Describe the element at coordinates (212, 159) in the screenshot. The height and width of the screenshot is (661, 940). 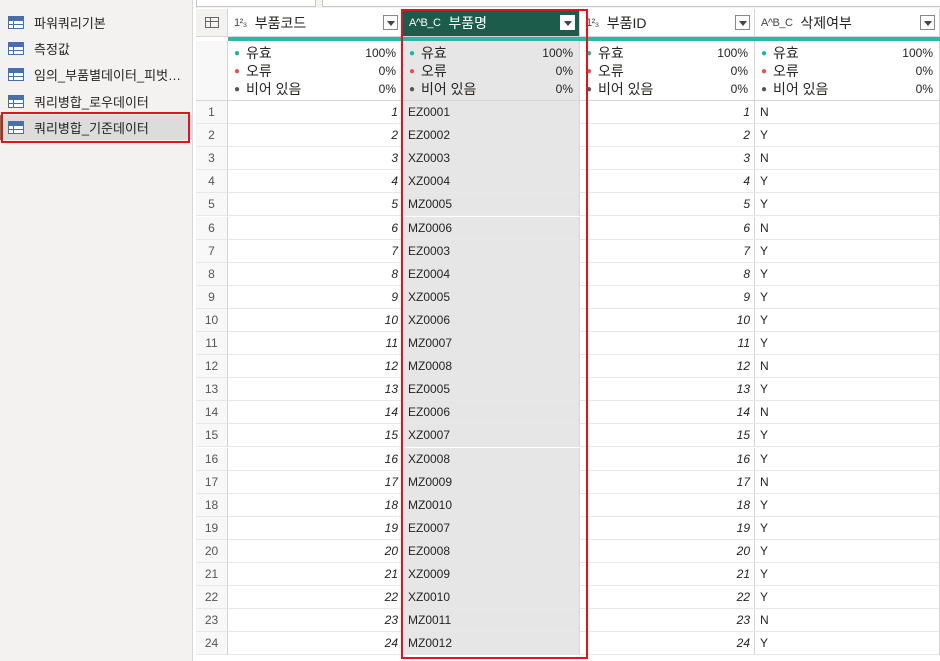
I see `row-number: 3` at that location.